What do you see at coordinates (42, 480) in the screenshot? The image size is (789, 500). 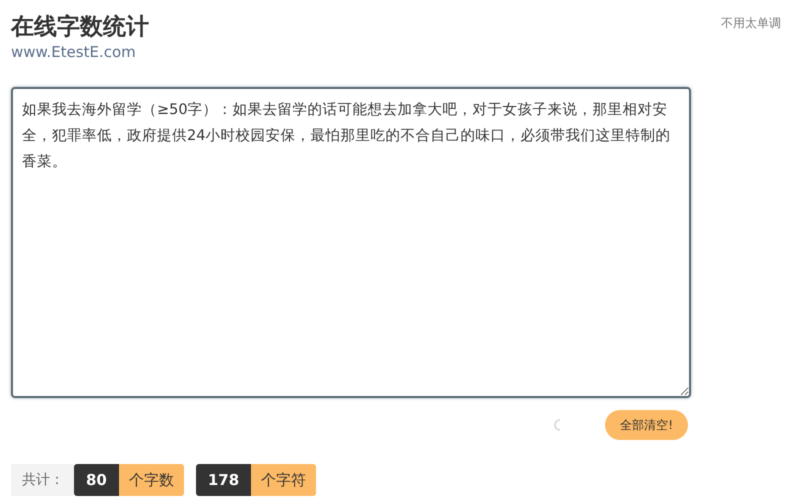 I see `total-label: 共计：` at bounding box center [42, 480].